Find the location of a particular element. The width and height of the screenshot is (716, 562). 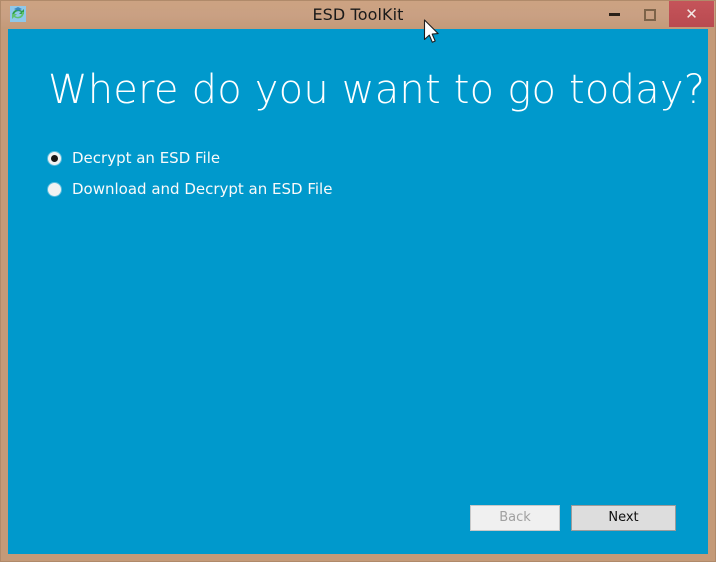

next-button: Next is located at coordinates (623, 518).